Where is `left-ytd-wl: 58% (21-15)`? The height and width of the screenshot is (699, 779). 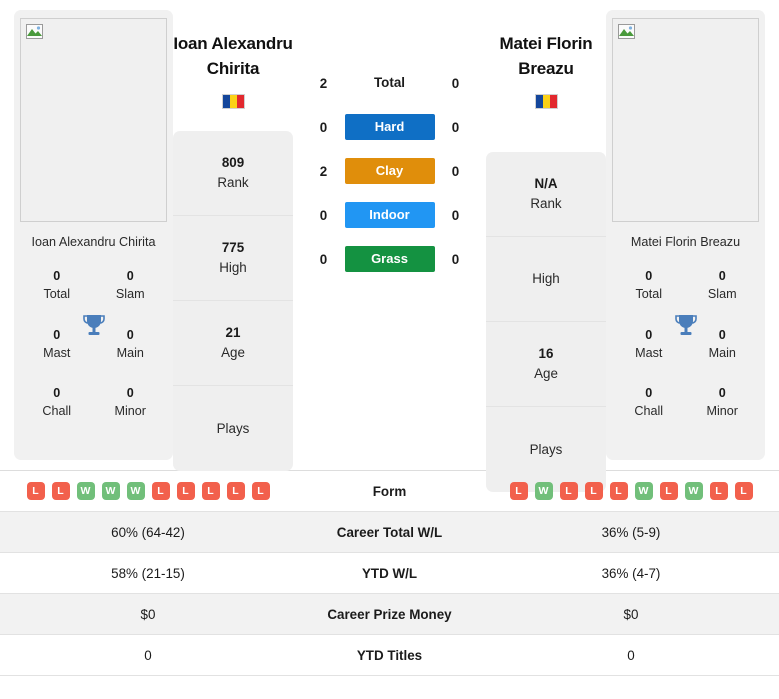
left-ytd-wl: 58% (21-15) is located at coordinates (148, 573).